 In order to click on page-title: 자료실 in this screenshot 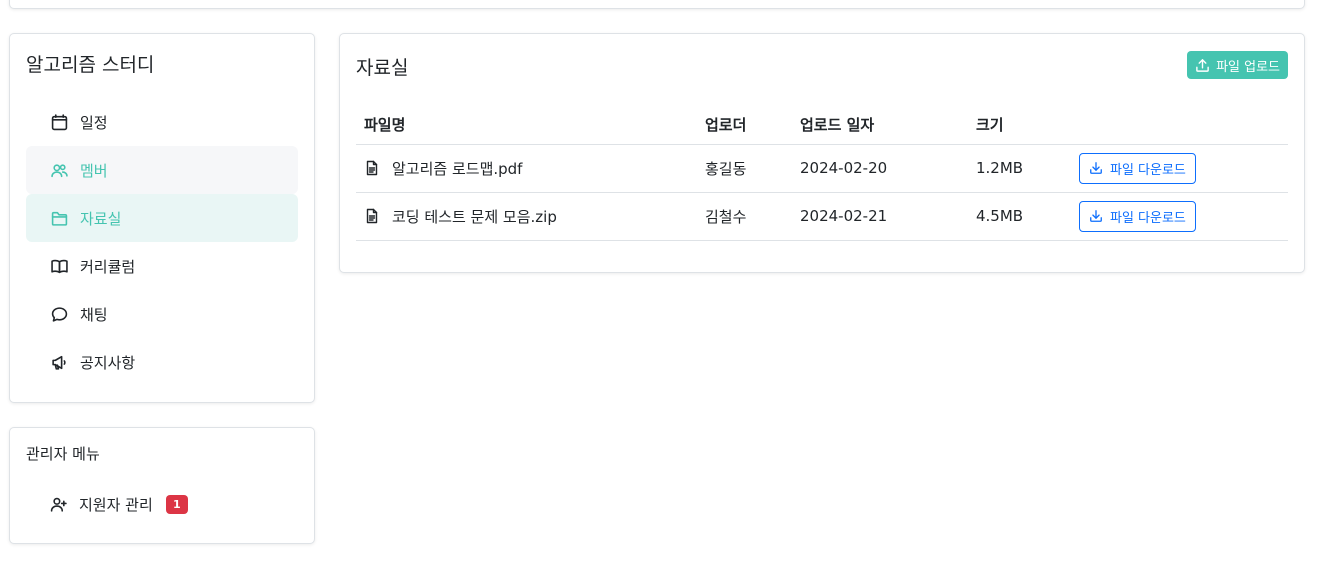, I will do `click(382, 68)`.